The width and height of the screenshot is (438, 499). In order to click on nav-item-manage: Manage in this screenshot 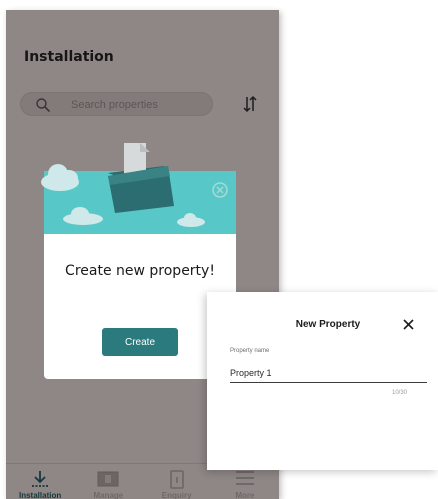, I will do `click(108, 481)`.